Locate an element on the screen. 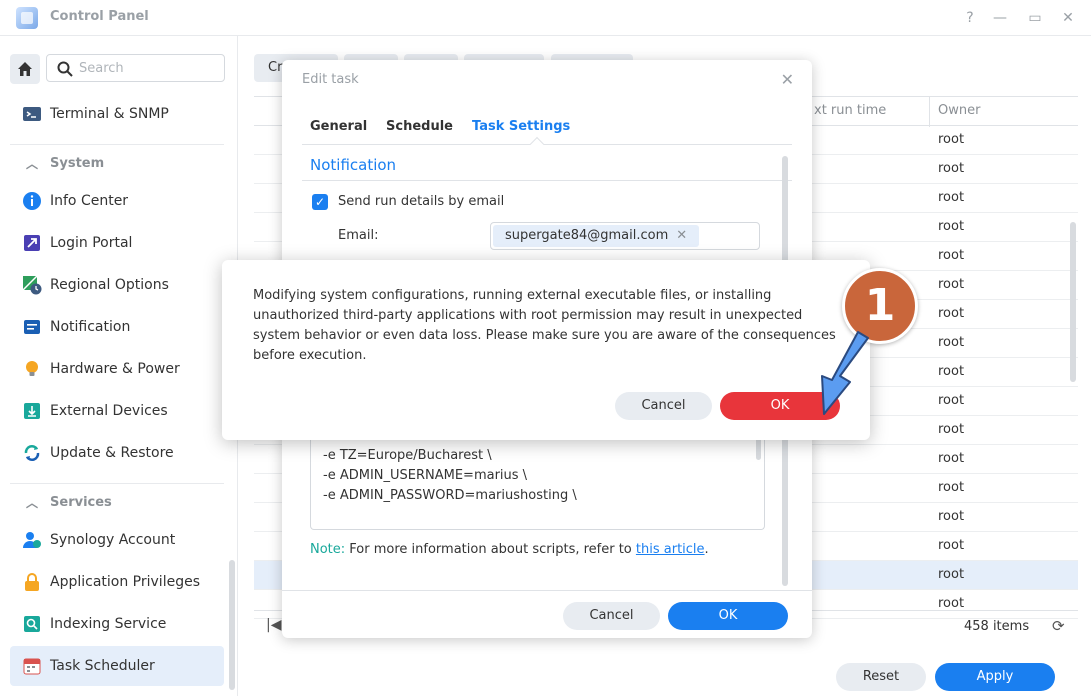 The width and height of the screenshot is (1091, 696). sidebar-item-label: Synology Account is located at coordinates (113, 540).